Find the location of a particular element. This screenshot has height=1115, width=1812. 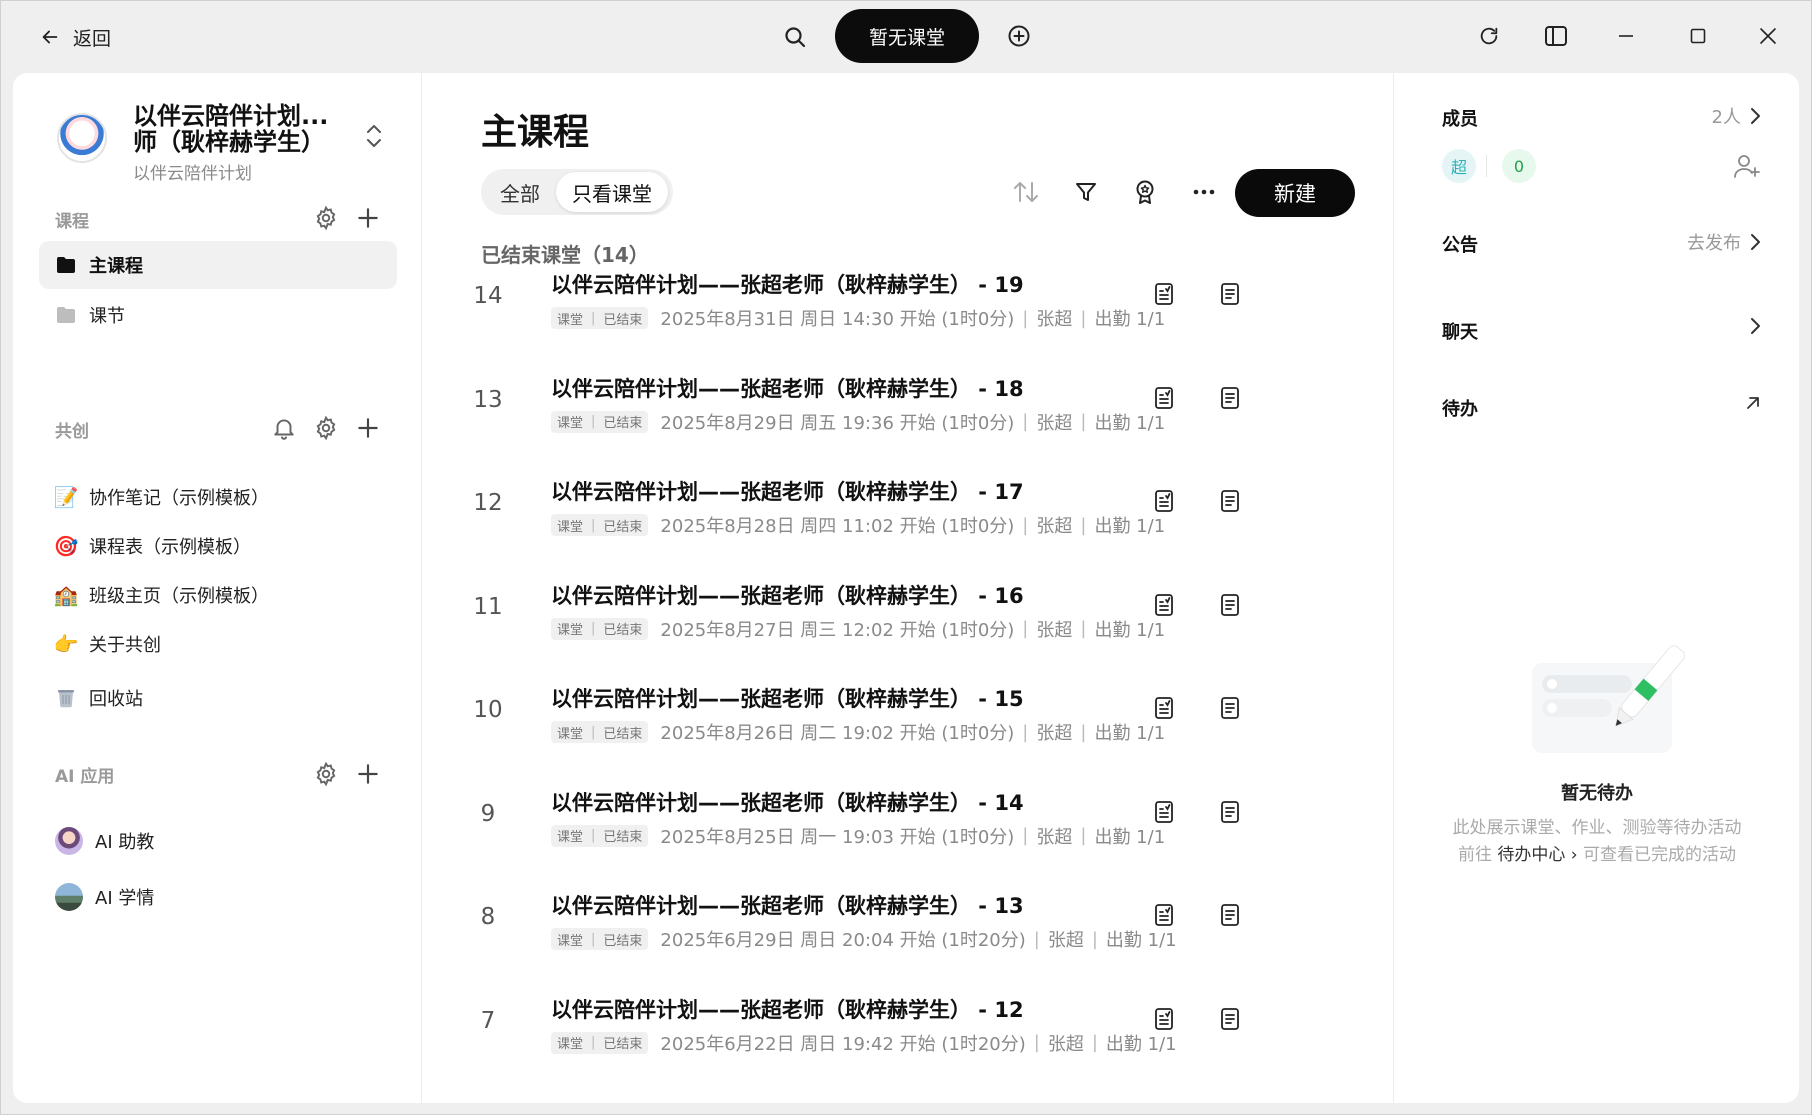

new-button: 新建 is located at coordinates (1295, 193).